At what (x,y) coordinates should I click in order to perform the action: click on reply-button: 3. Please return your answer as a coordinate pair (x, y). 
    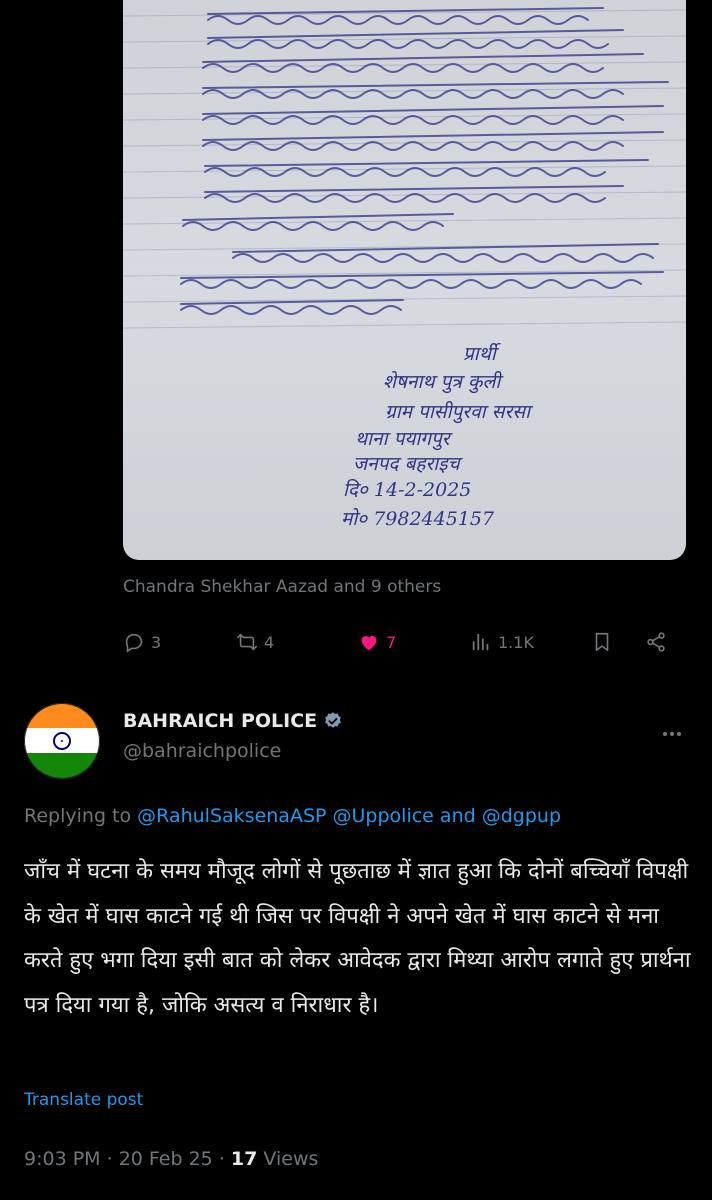
    Looking at the image, I should click on (142, 642).